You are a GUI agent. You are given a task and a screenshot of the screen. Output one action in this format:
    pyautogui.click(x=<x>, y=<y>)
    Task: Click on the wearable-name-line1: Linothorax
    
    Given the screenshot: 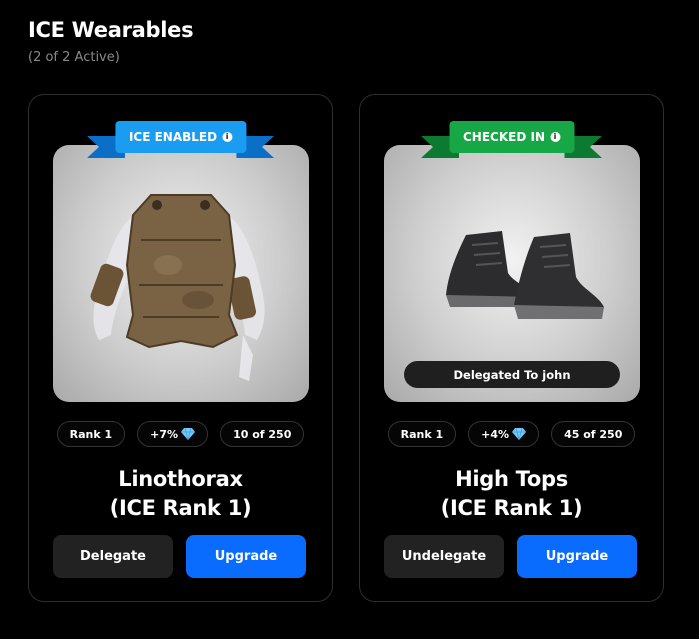 What is the action you would take?
    pyautogui.click(x=180, y=479)
    